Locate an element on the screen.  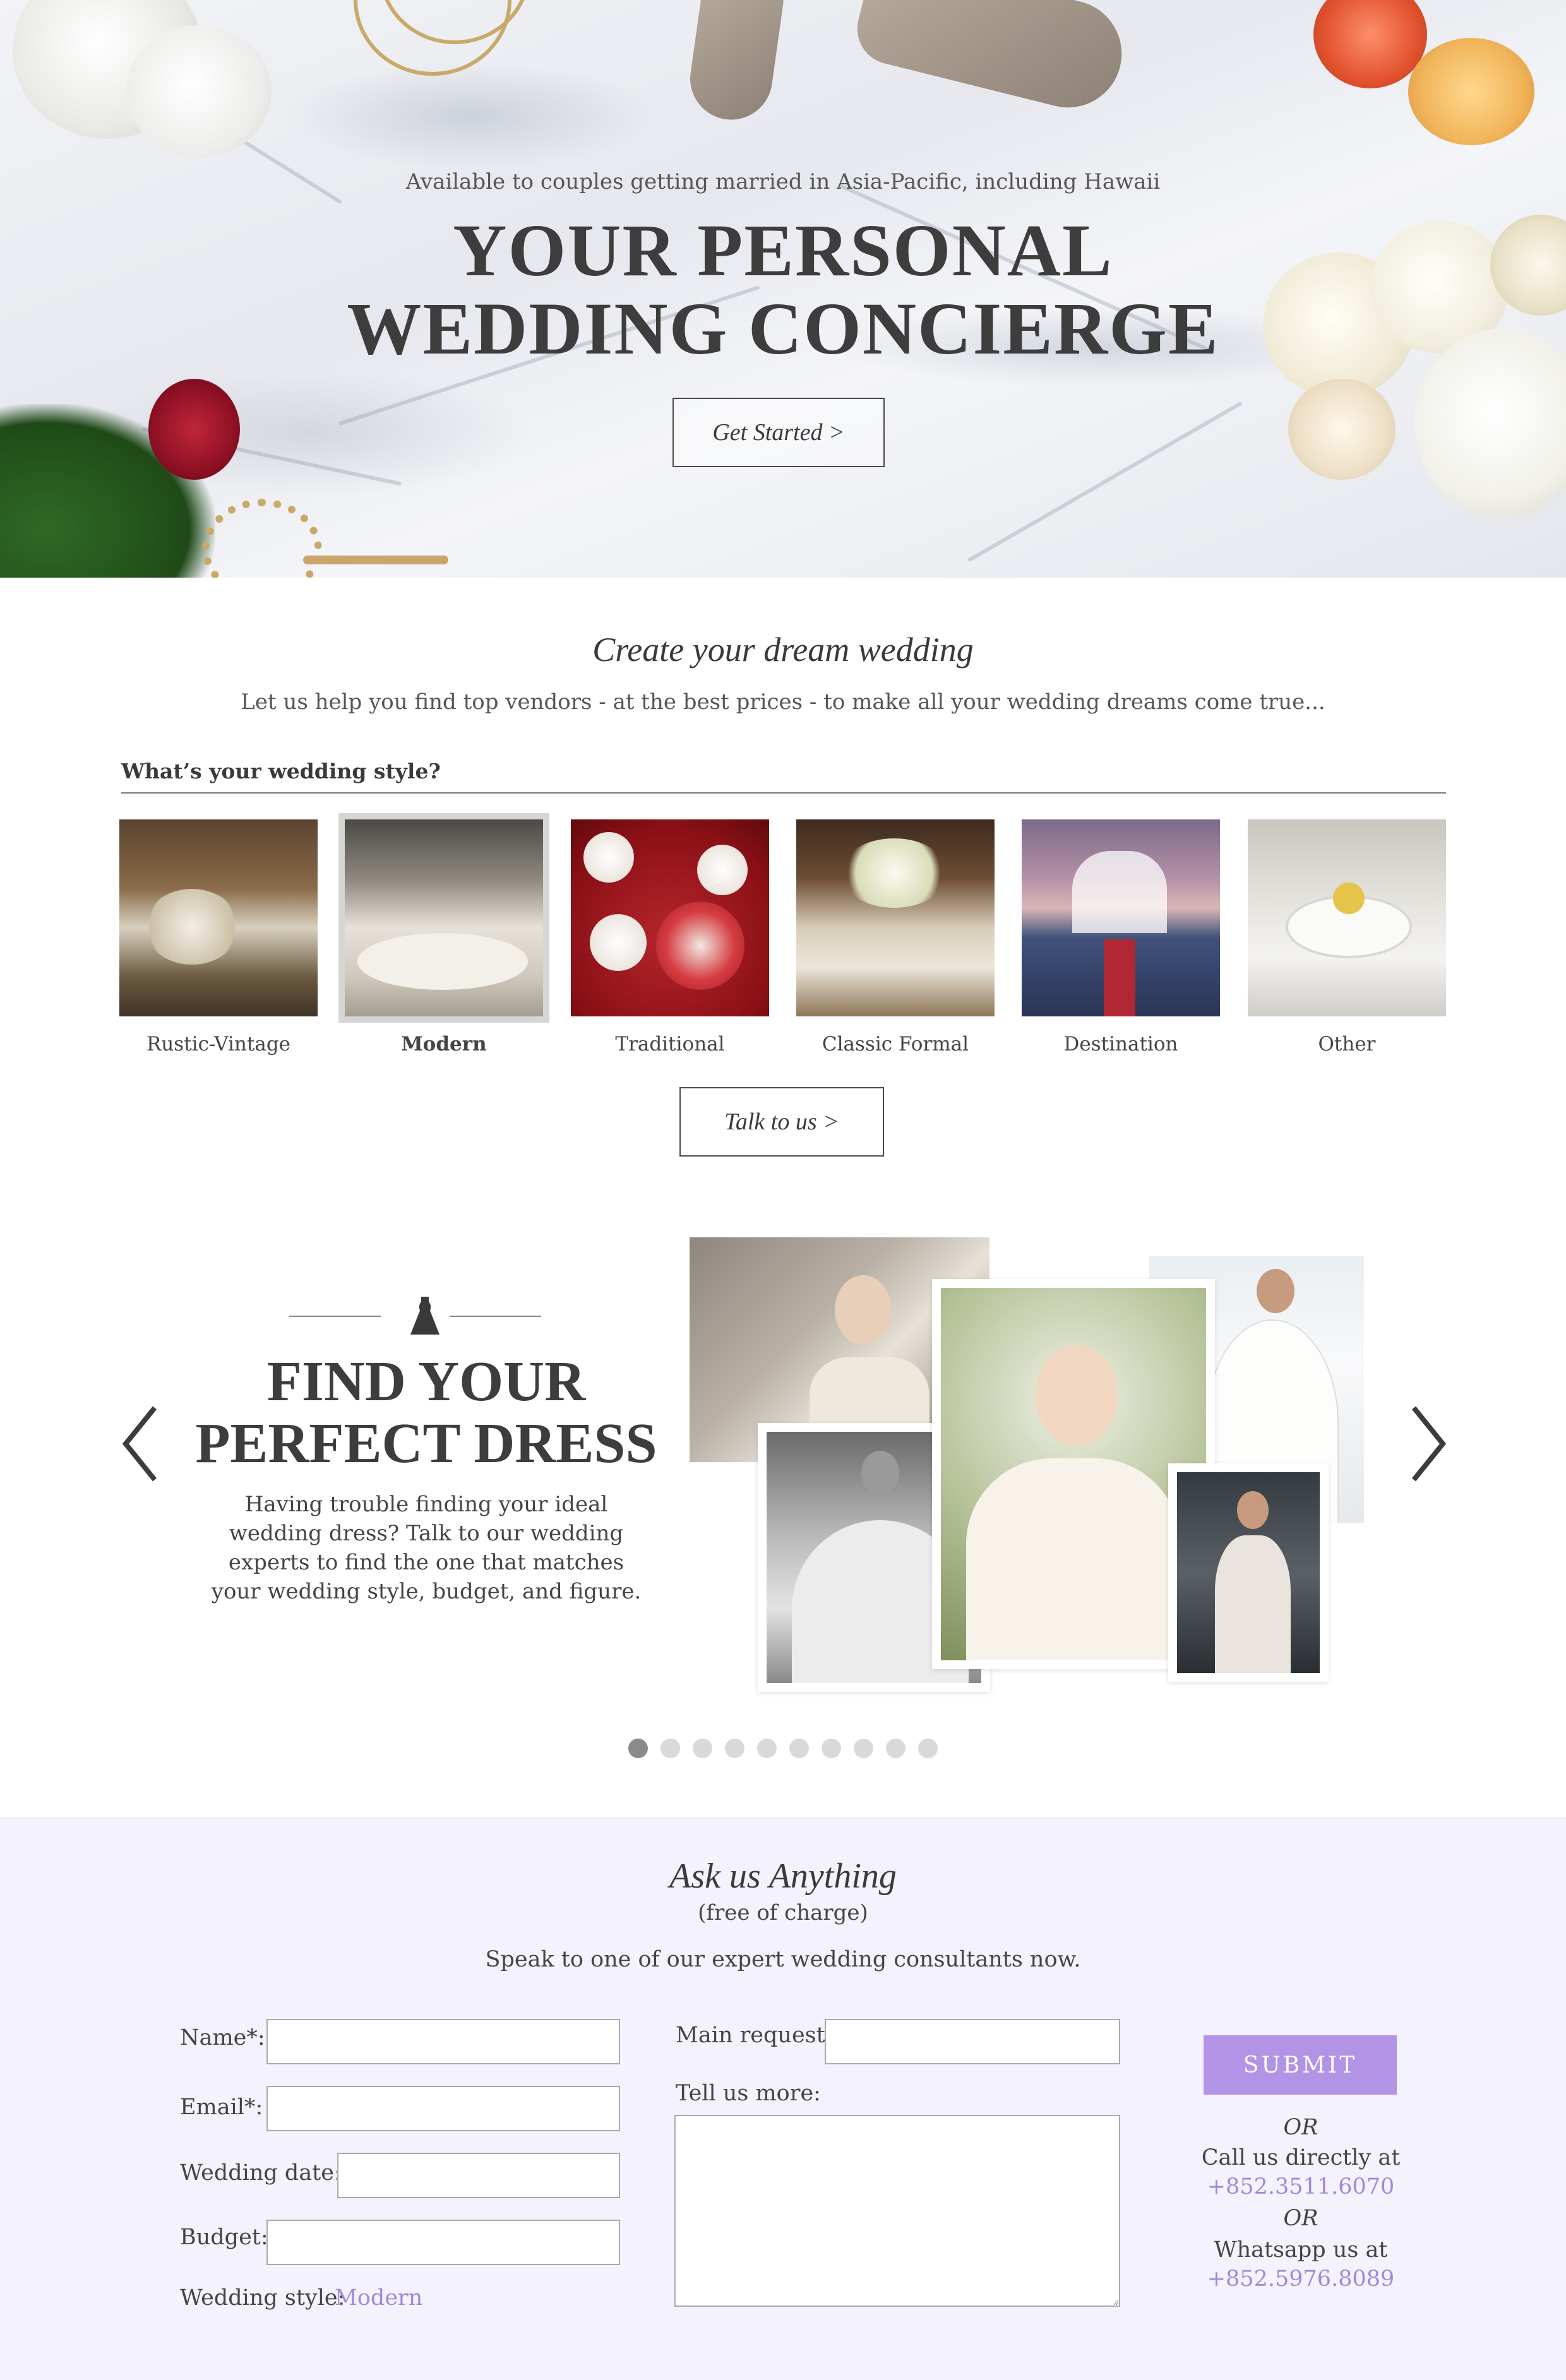
budget-label: Budget: is located at coordinates (224, 2237).